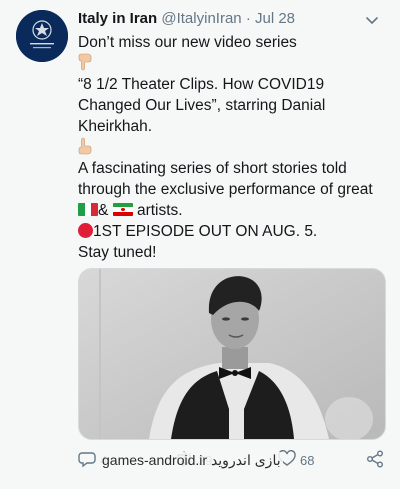 The width and height of the screenshot is (400, 489). I want to click on share-action, so click(375, 460).